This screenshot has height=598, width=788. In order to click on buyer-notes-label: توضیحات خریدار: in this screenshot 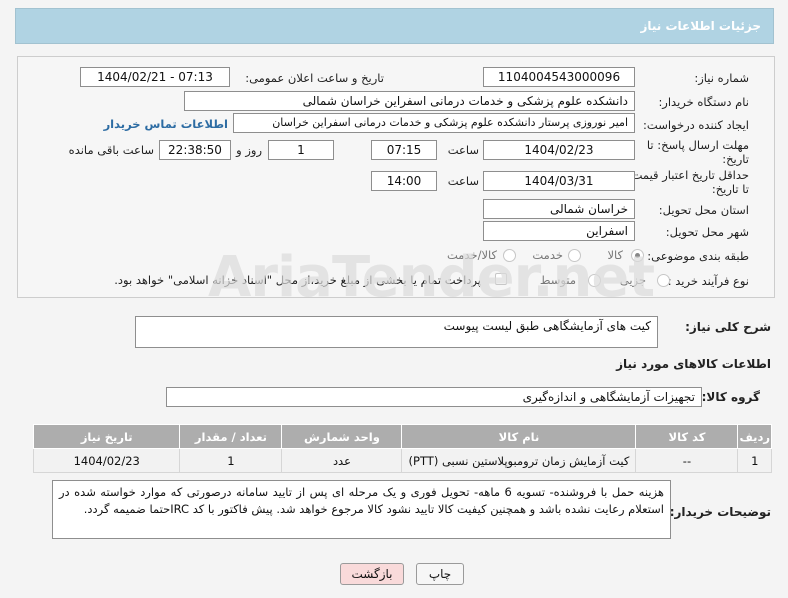, I will do `click(720, 512)`.